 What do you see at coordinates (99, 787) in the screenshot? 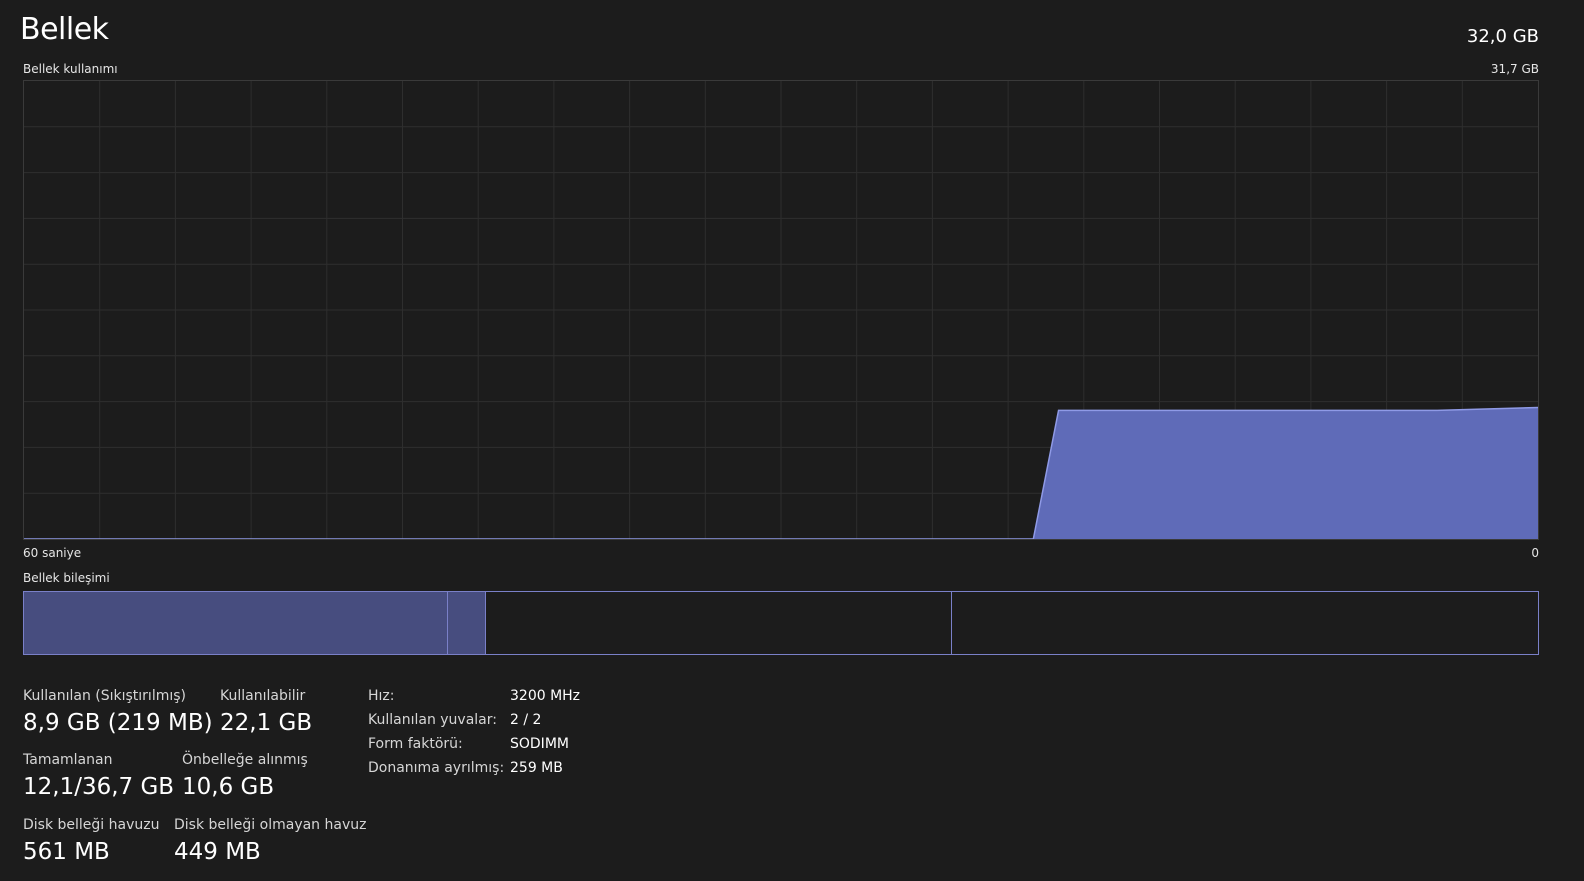
I see `committed-value: 12,1/36,7 GB` at bounding box center [99, 787].